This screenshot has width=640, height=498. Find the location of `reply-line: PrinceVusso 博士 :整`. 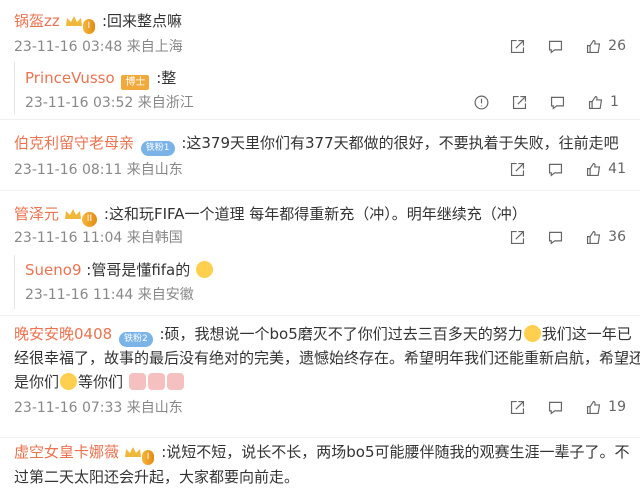

reply-line: PrinceVusso 博士 :整 is located at coordinates (100, 78).